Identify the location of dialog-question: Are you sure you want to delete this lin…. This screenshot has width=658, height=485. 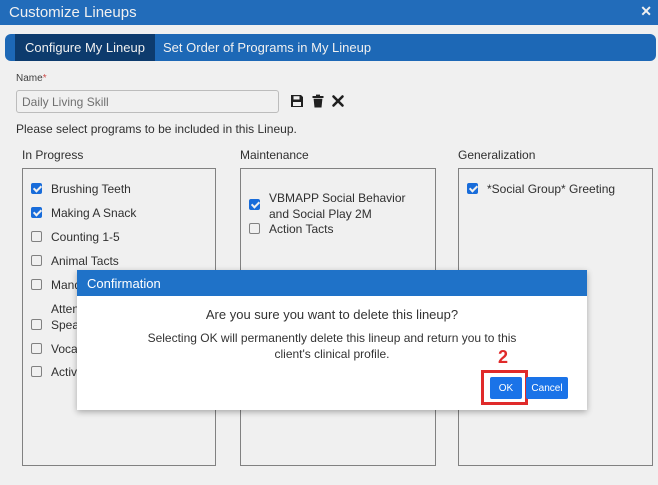
(332, 314).